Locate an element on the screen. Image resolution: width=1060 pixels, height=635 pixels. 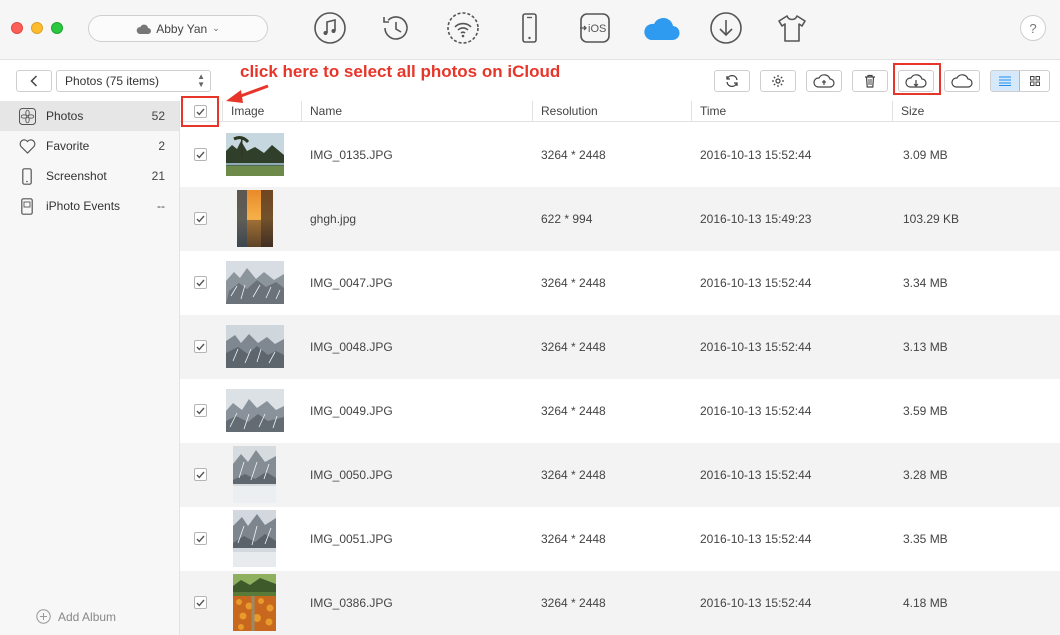
title-bar: Abby Yan ⌄ iOS ? is located at coordinates (530, 30).